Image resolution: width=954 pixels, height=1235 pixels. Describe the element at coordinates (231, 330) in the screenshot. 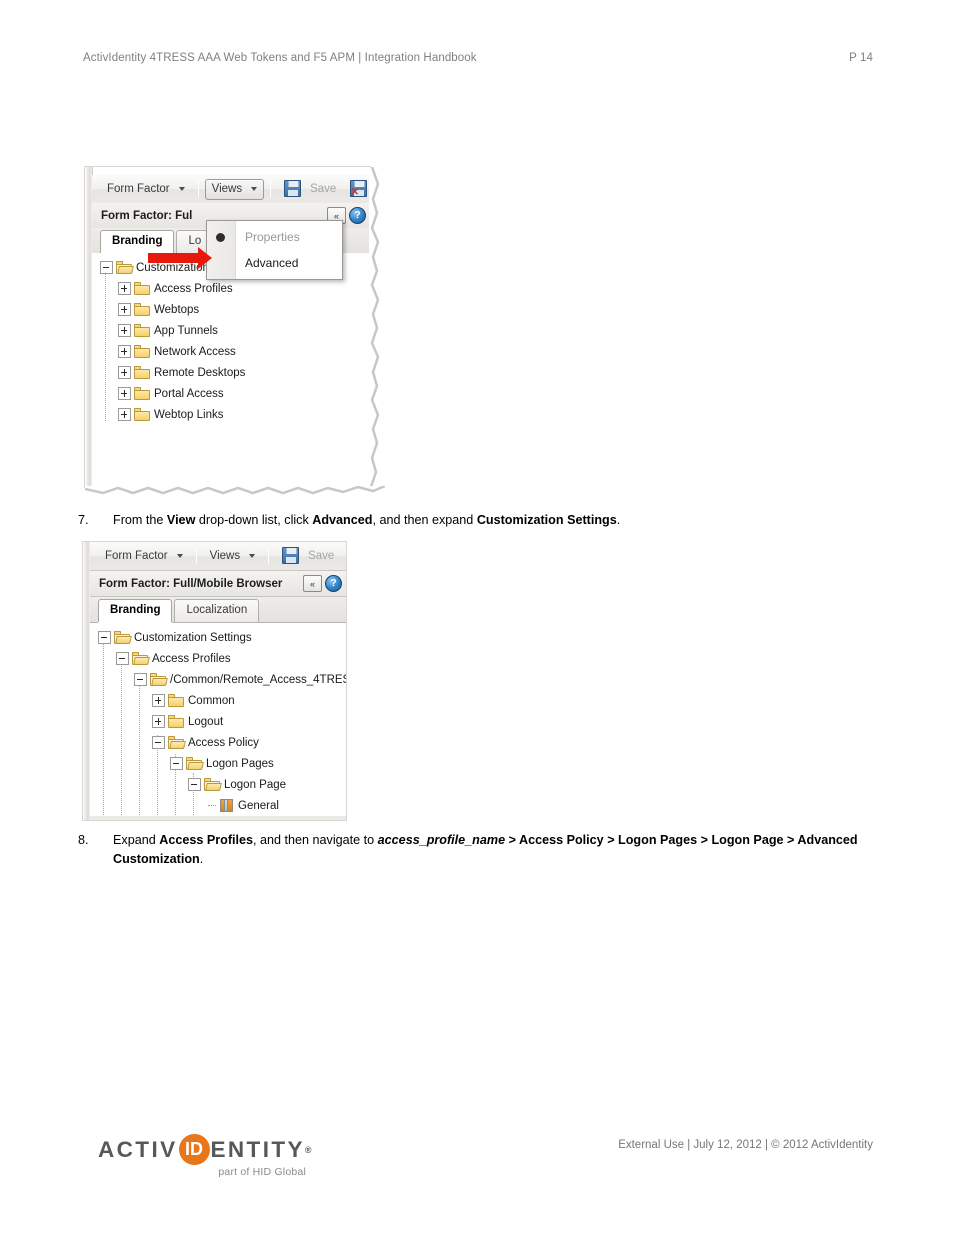

I see `tree-item-app-tunnels: App Tunnels` at that location.